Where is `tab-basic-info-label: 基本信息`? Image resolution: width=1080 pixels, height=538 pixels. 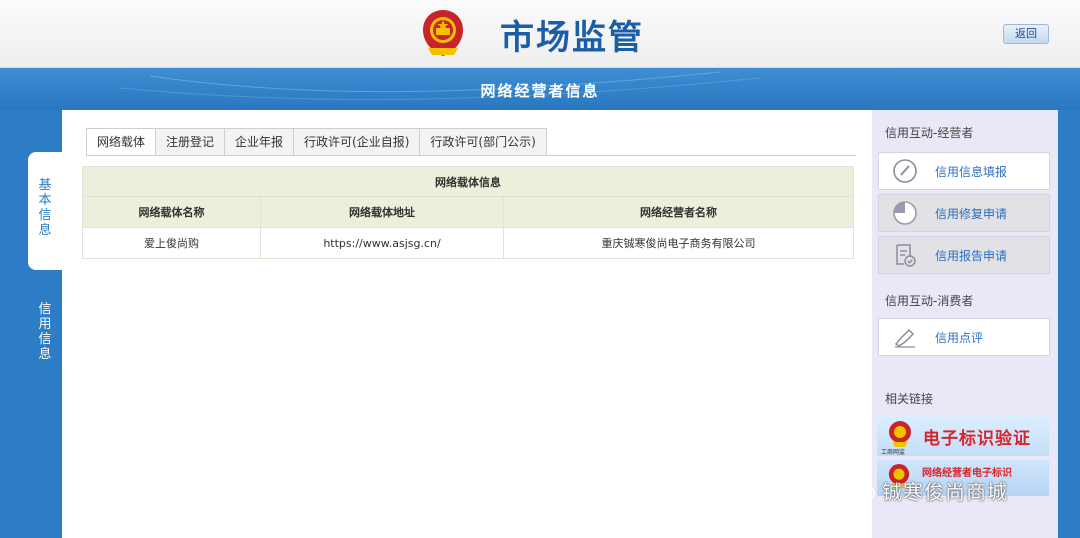
tab-basic-info-label: 基本信息 is located at coordinates (45, 208).